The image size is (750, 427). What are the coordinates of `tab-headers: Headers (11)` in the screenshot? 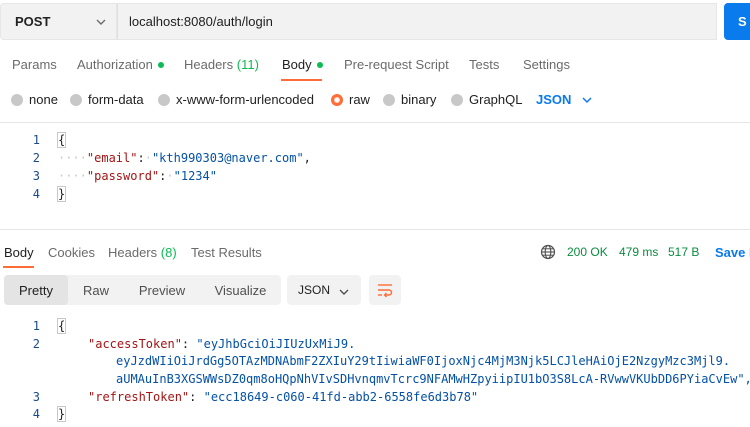 It's located at (221, 64).